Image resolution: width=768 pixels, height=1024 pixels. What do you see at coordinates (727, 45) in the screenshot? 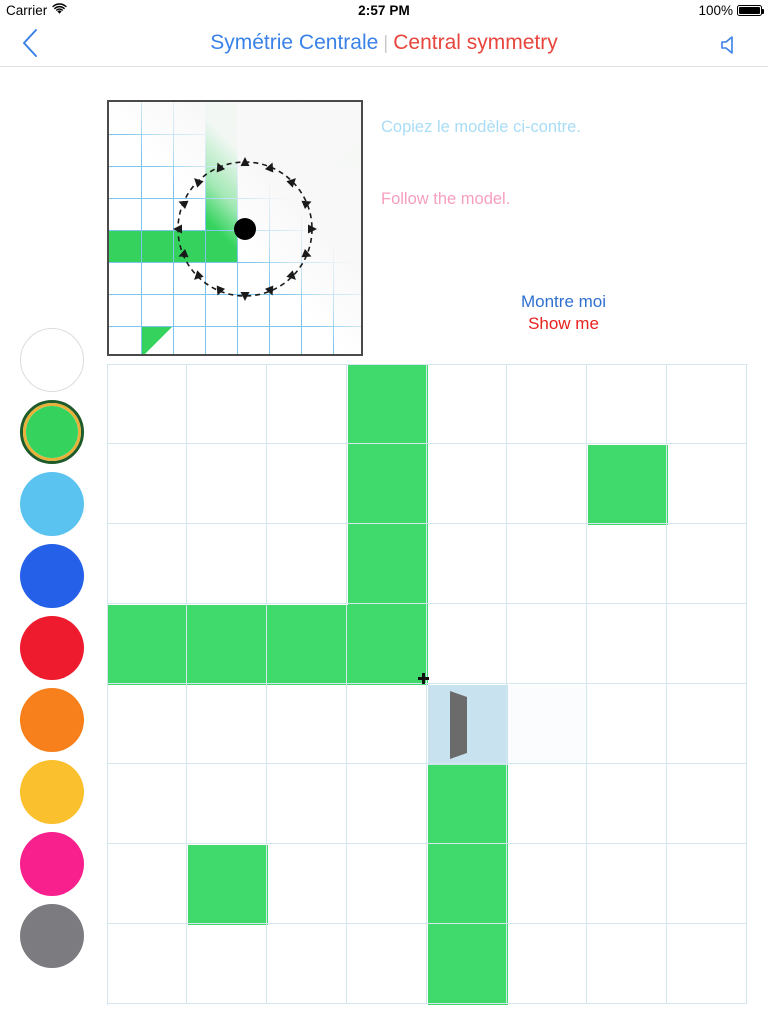
I see `speaker-icon` at bounding box center [727, 45].